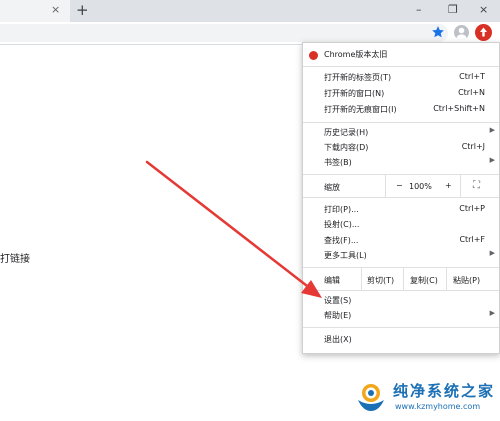 The width and height of the screenshot is (500, 421). Describe the element at coordinates (438, 406) in the screenshot. I see `watermark-url: www.kzmyhome.com` at that location.